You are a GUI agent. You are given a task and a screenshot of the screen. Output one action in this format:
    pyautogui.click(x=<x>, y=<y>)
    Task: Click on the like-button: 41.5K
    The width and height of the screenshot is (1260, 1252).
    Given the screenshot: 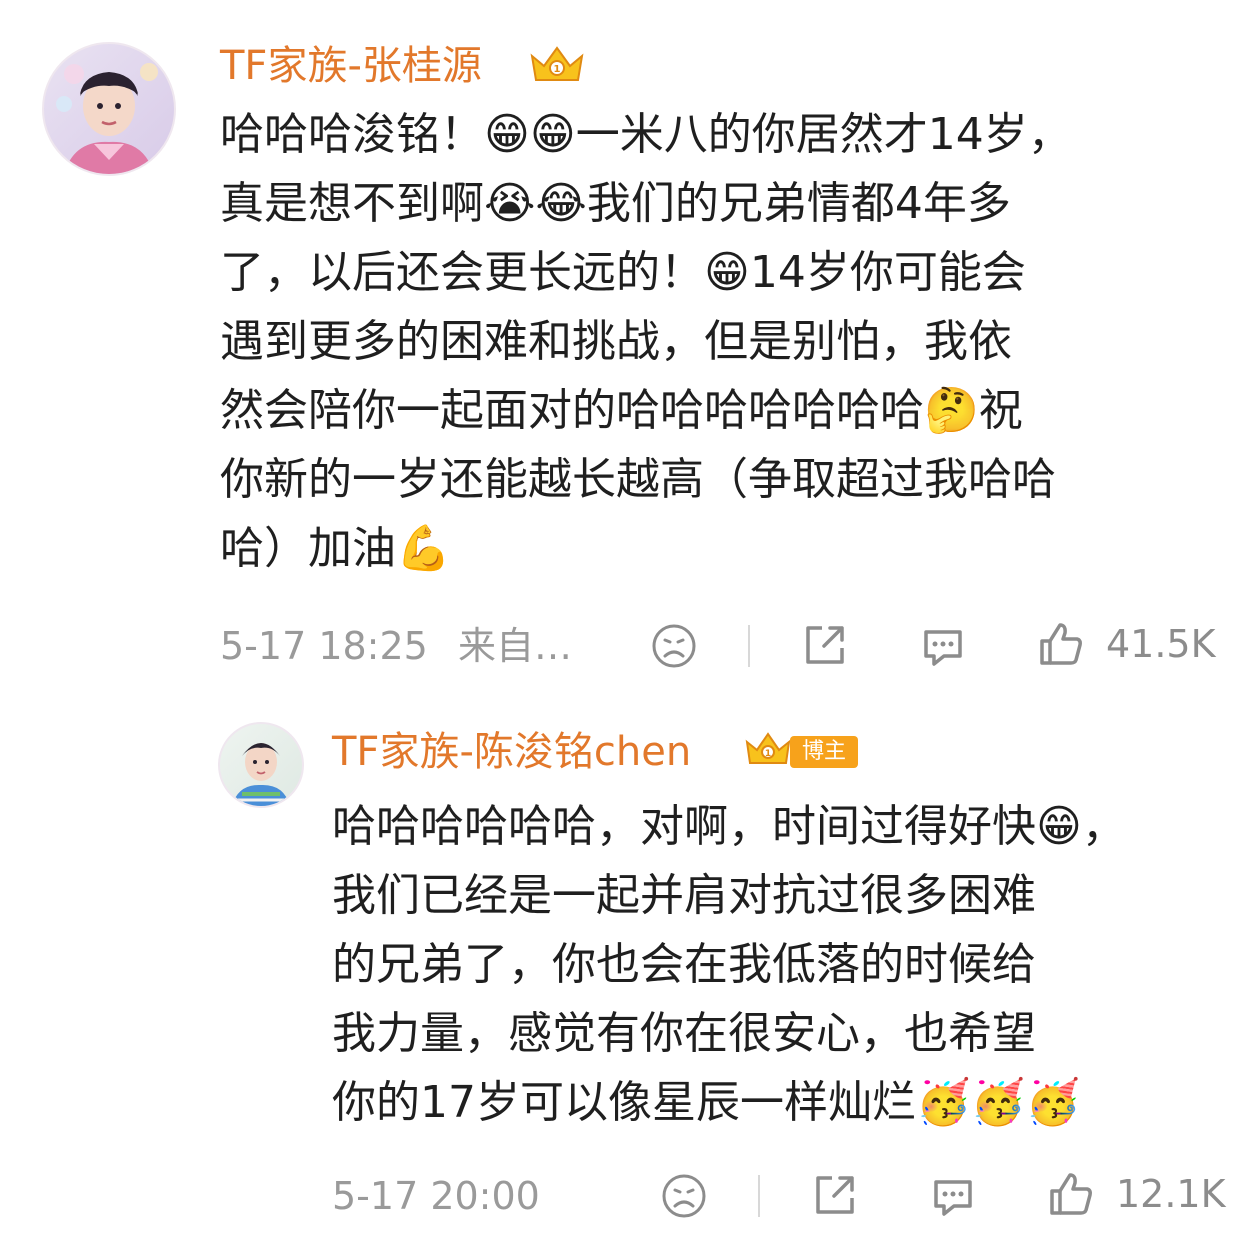 What is the action you would take?
    pyautogui.click(x=1126, y=644)
    